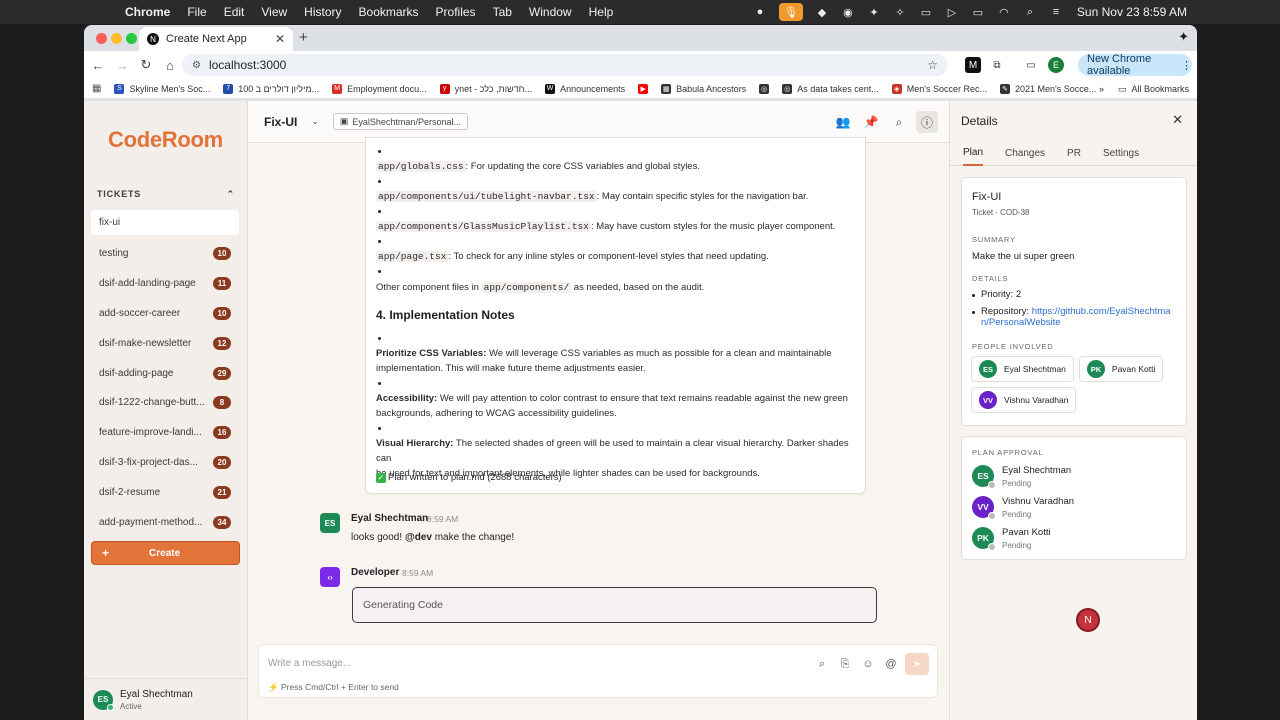 The width and height of the screenshot is (1280, 720). What do you see at coordinates (165, 343) in the screenshot?
I see `ticket-item: dsif-make-newsletter 12` at bounding box center [165, 343].